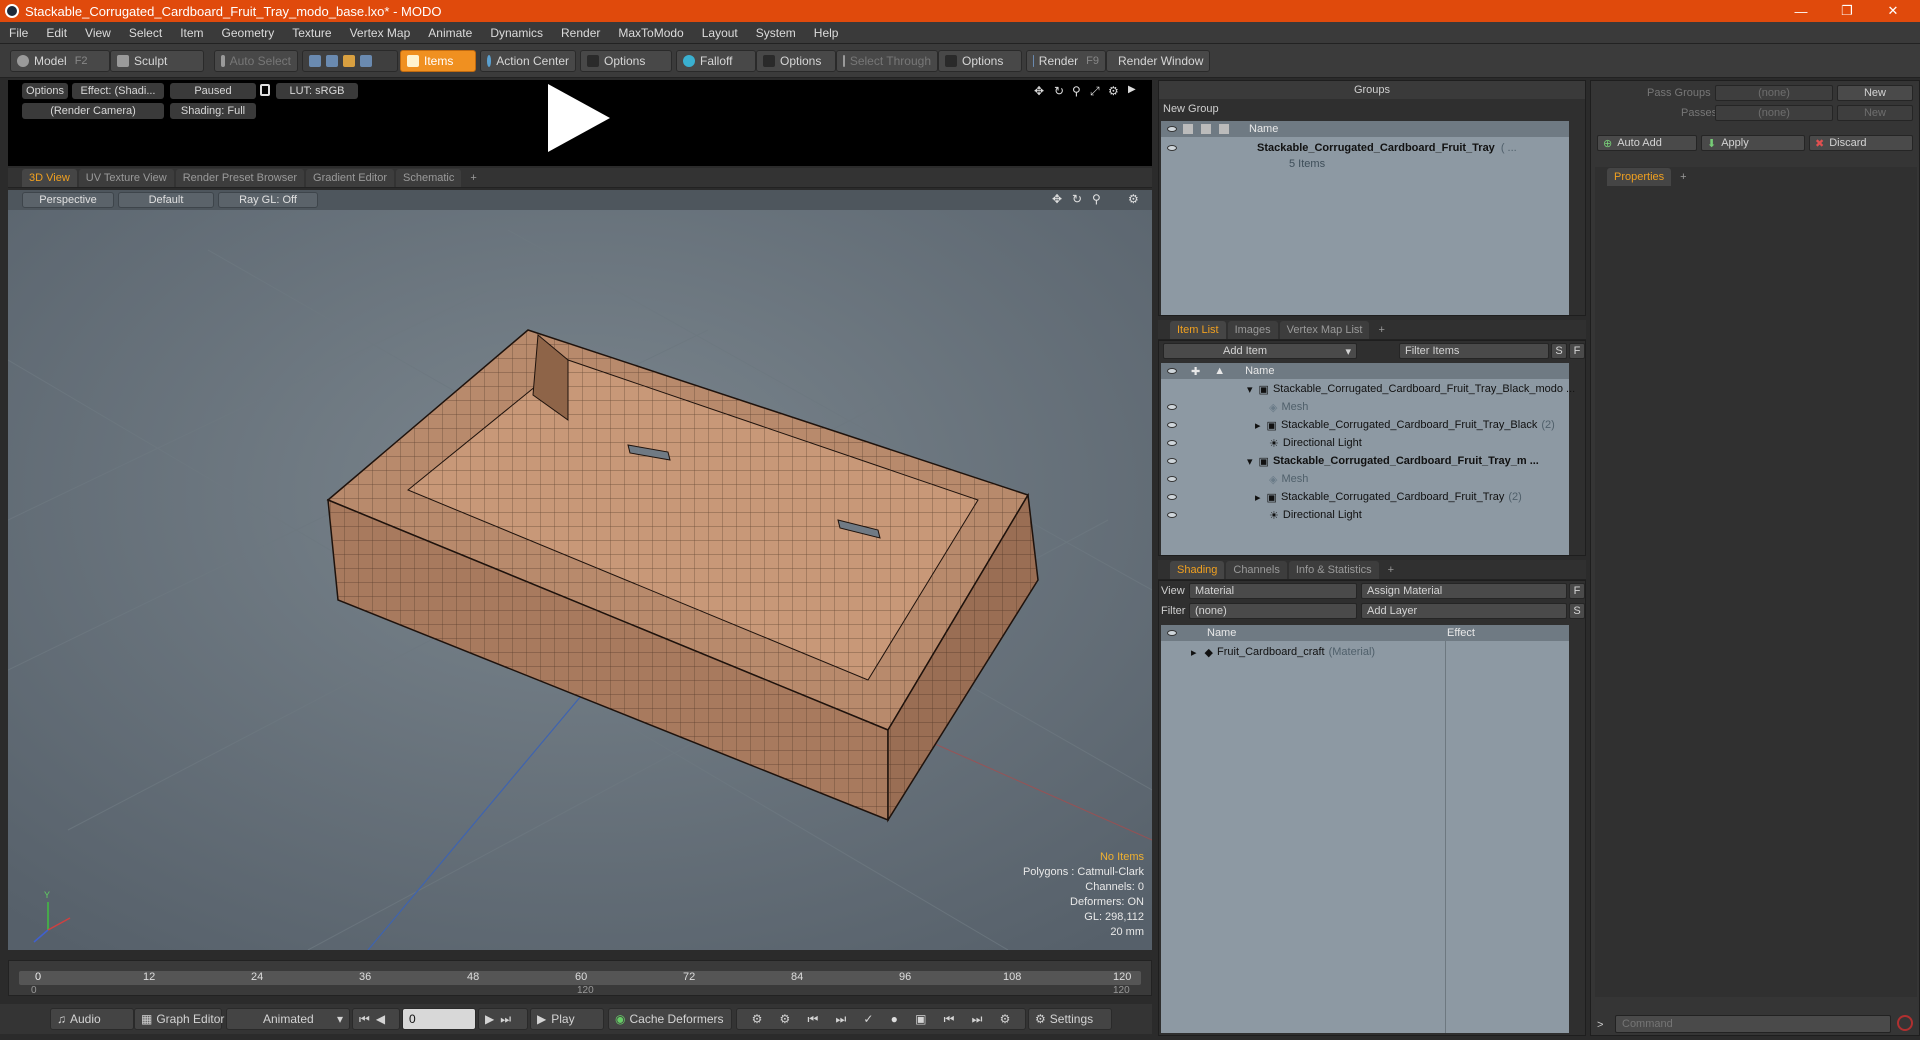 The height and width of the screenshot is (1040, 1920). What do you see at coordinates (920, 1019) in the screenshot?
I see `key-set-icon: ▣` at bounding box center [920, 1019].